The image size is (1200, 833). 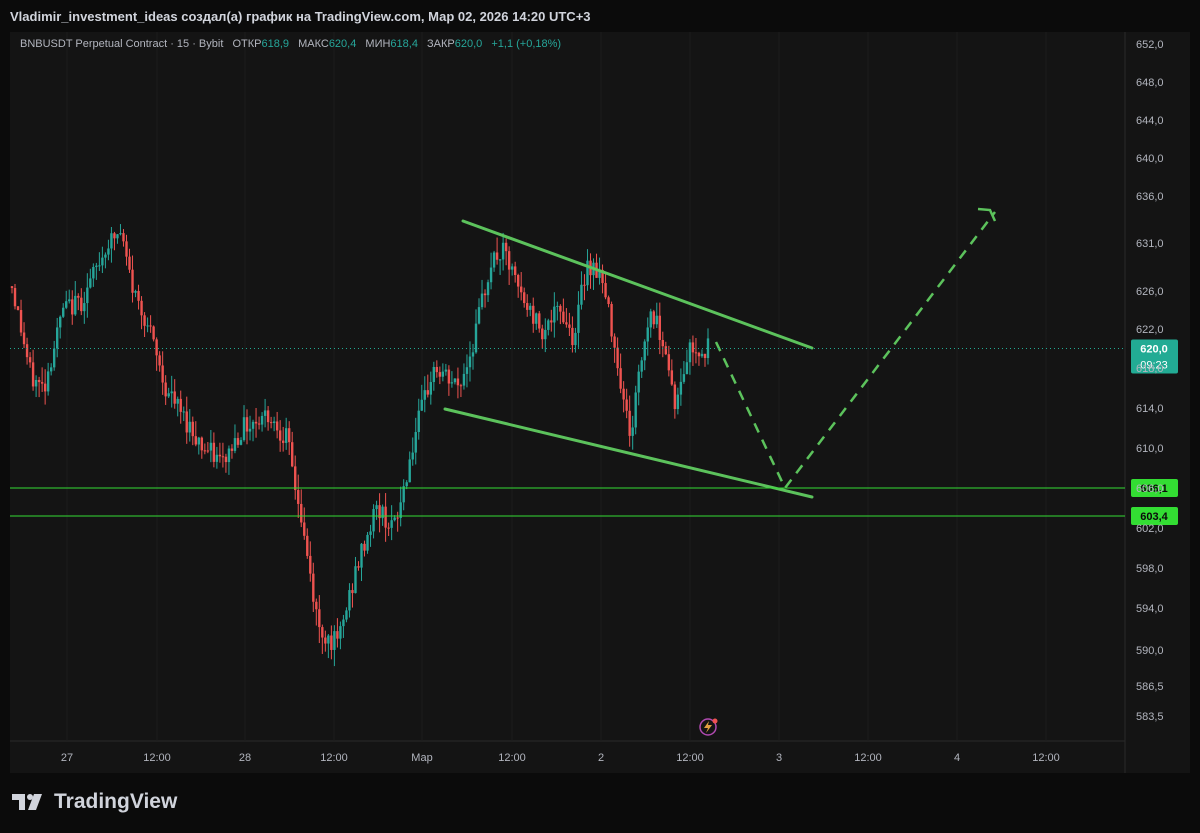 What do you see at coordinates (468, 44) in the screenshot?
I see `close-value: 620,0` at bounding box center [468, 44].